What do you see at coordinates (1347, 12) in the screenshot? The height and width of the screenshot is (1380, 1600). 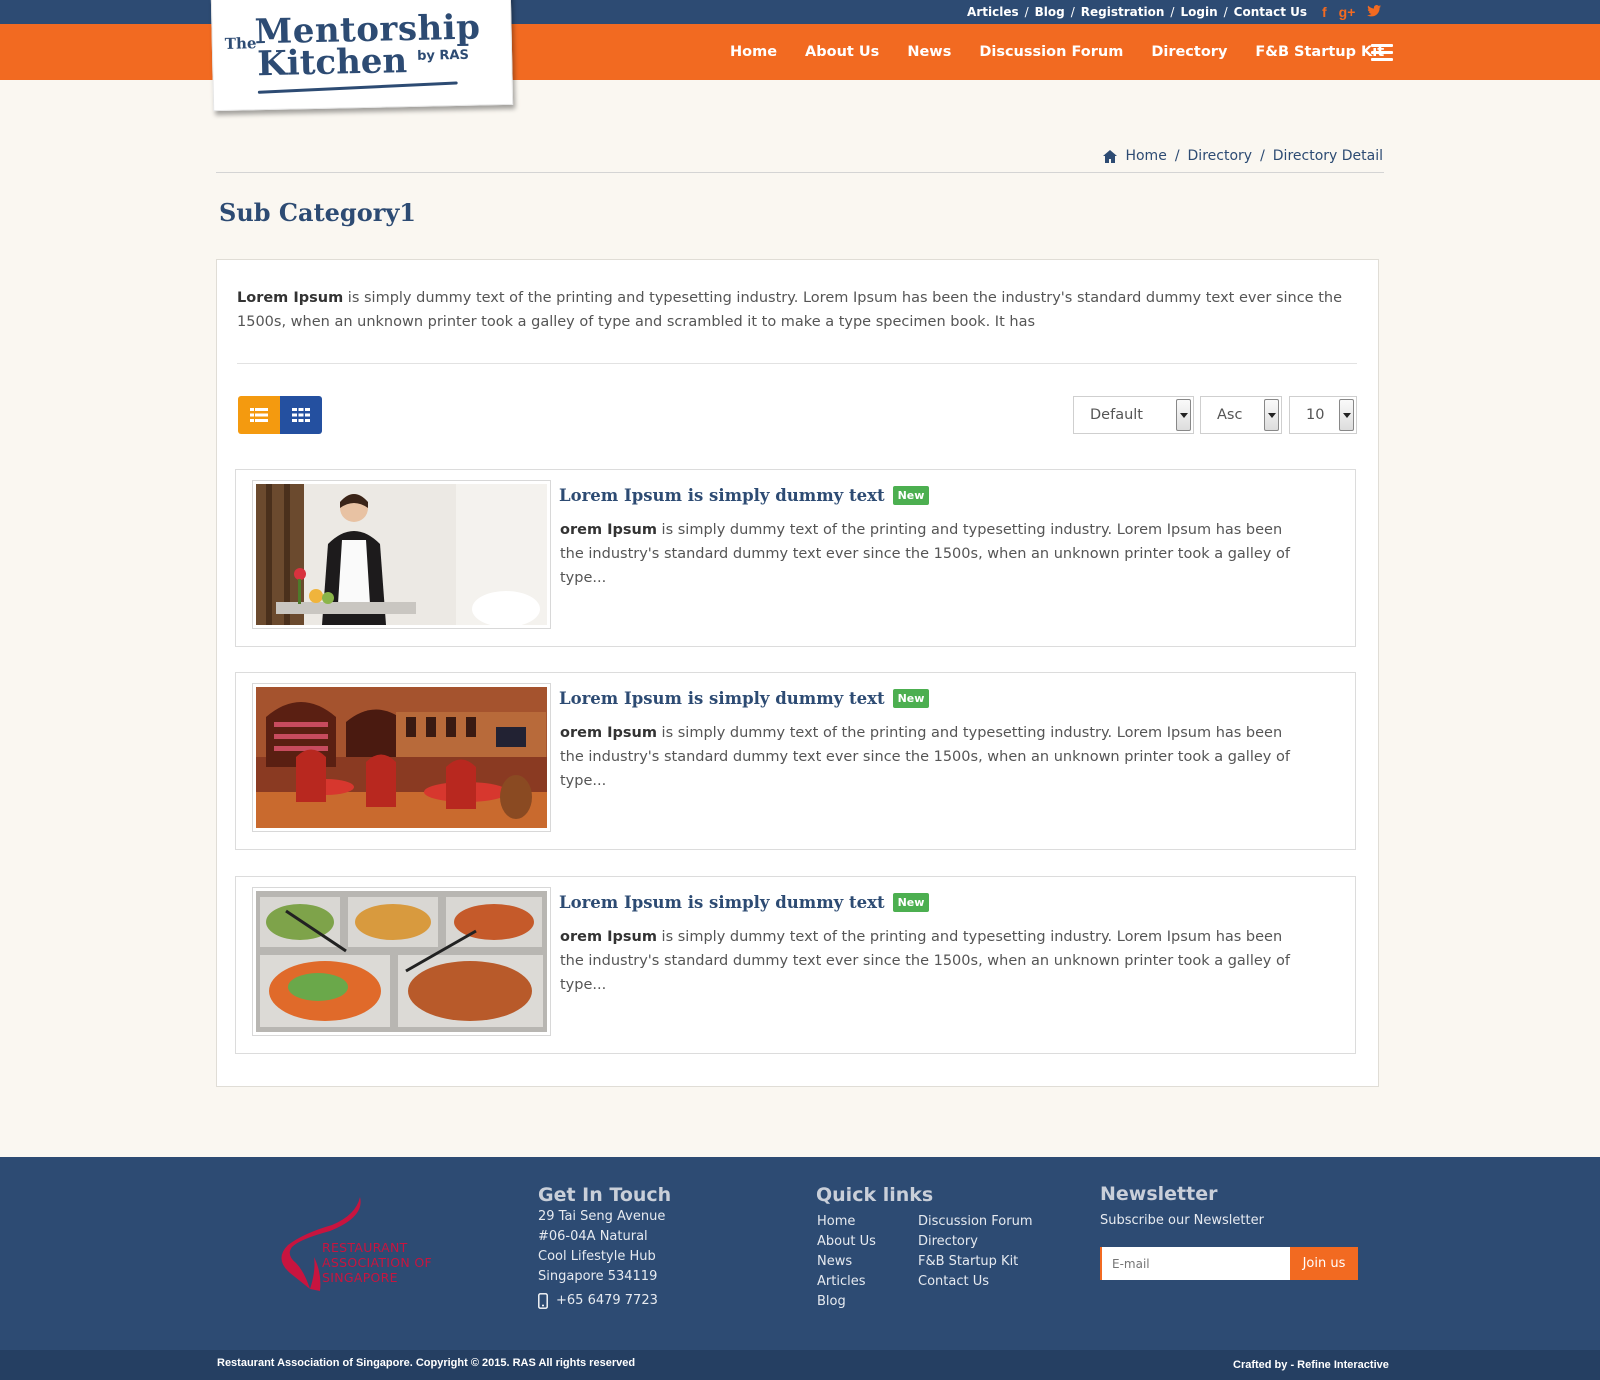 I see `google-plus-icon: g+` at bounding box center [1347, 12].